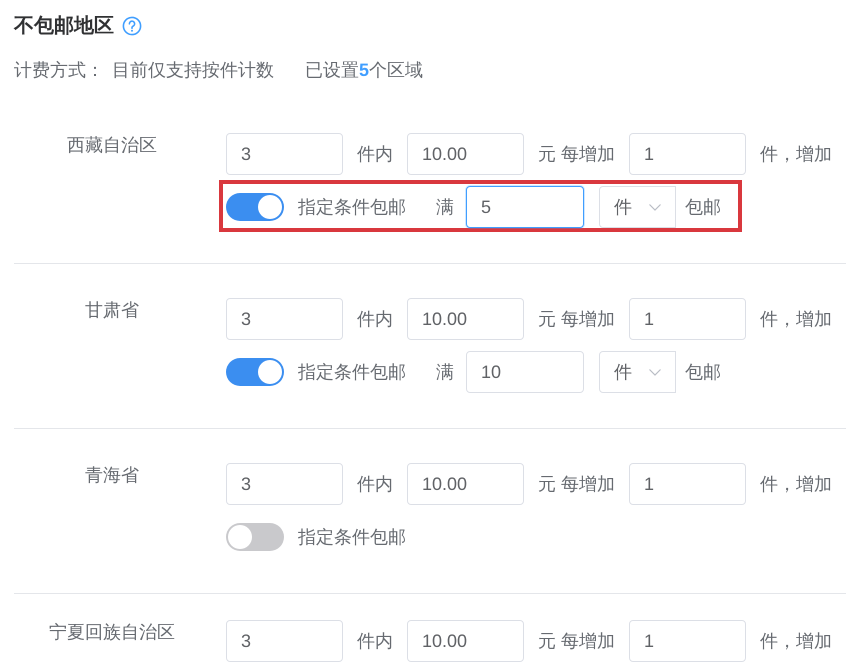  What do you see at coordinates (112, 145) in the screenshot?
I see `region-name: 西藏自治区` at bounding box center [112, 145].